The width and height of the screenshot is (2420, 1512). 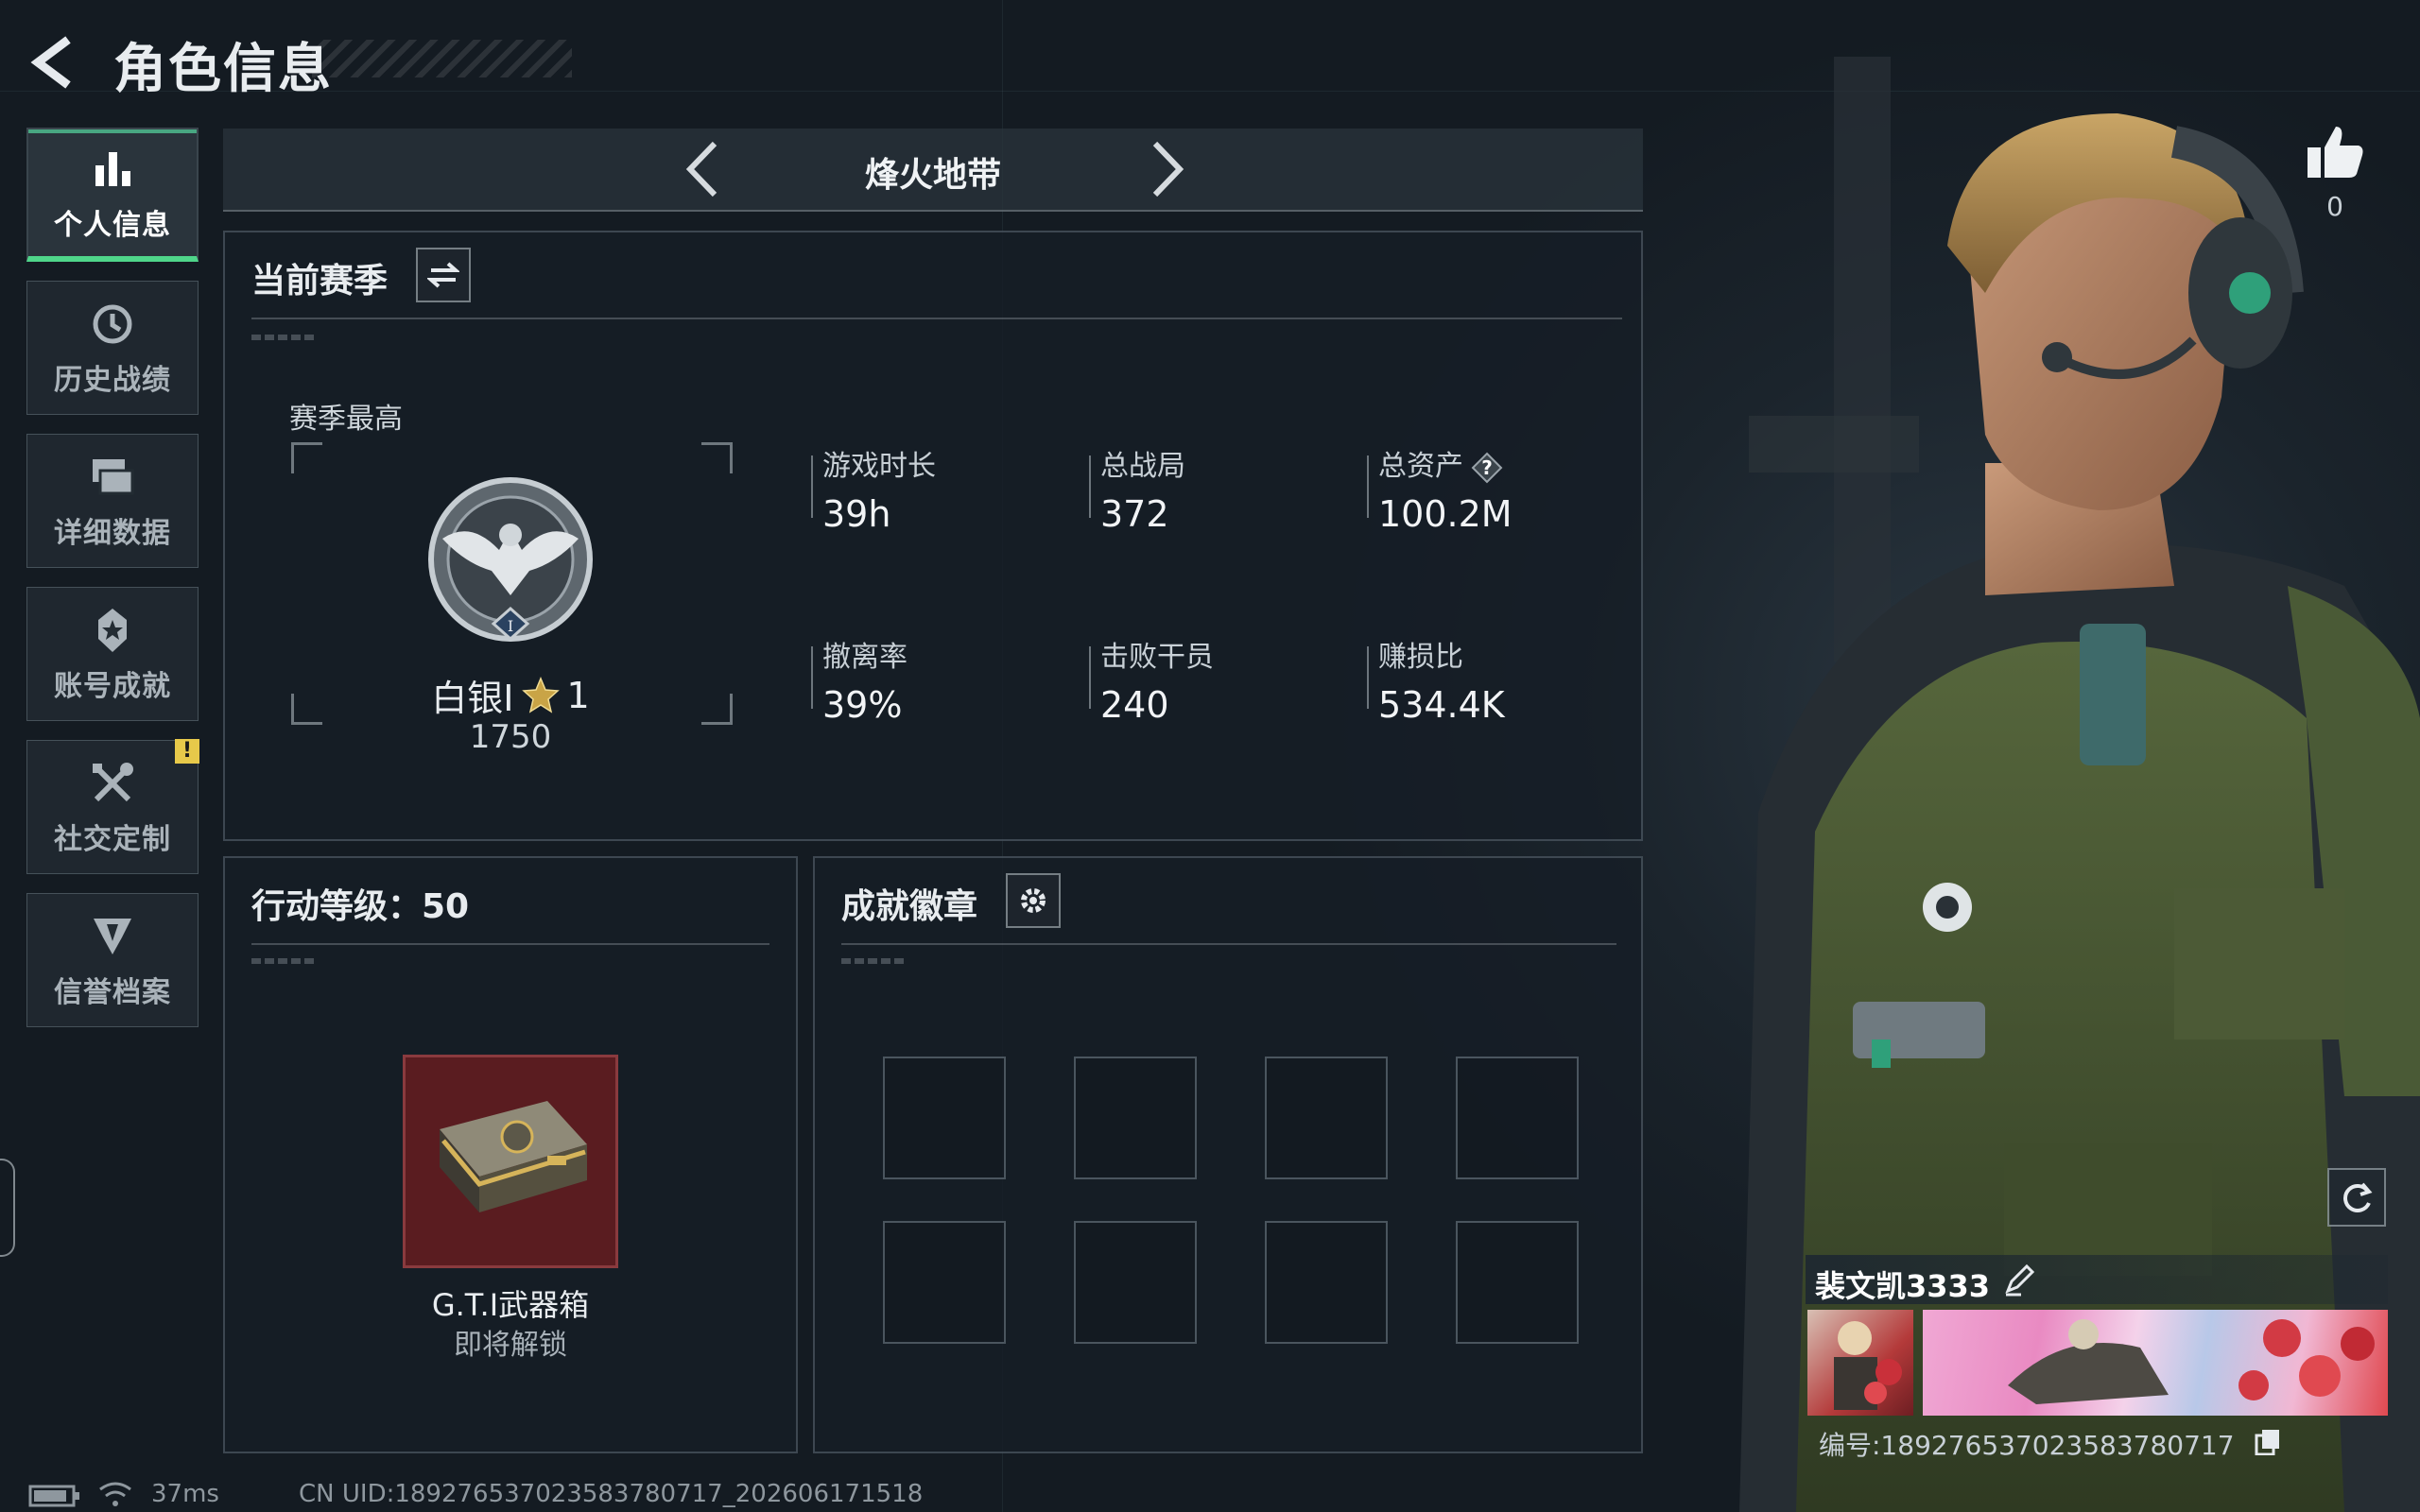 I want to click on sidebar-item-label: 信誉档案, so click(x=112, y=992).